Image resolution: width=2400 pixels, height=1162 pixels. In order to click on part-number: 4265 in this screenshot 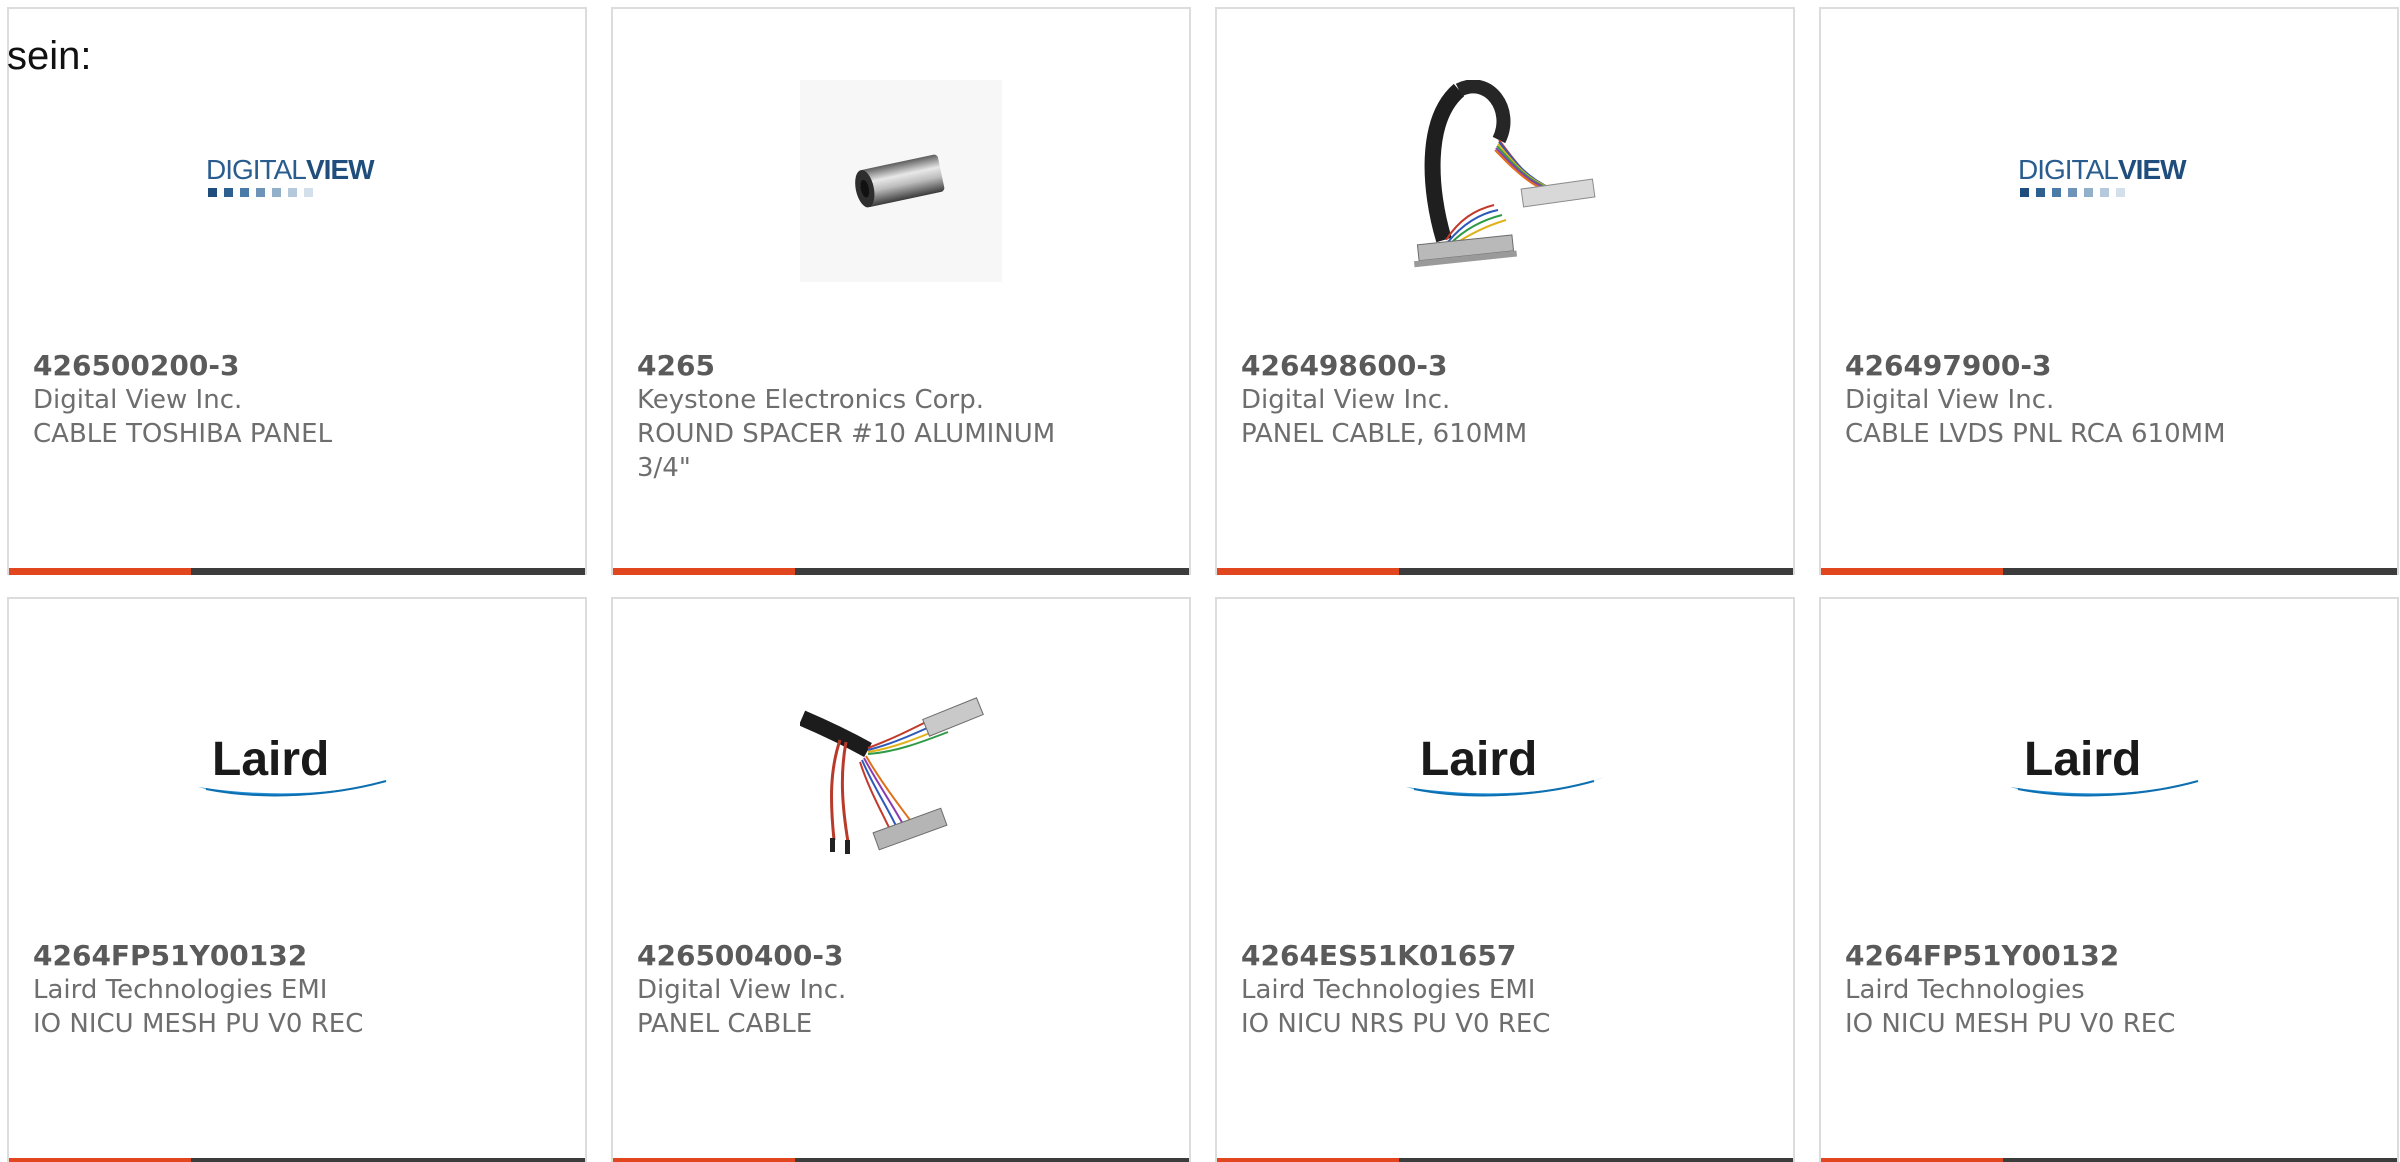, I will do `click(676, 365)`.